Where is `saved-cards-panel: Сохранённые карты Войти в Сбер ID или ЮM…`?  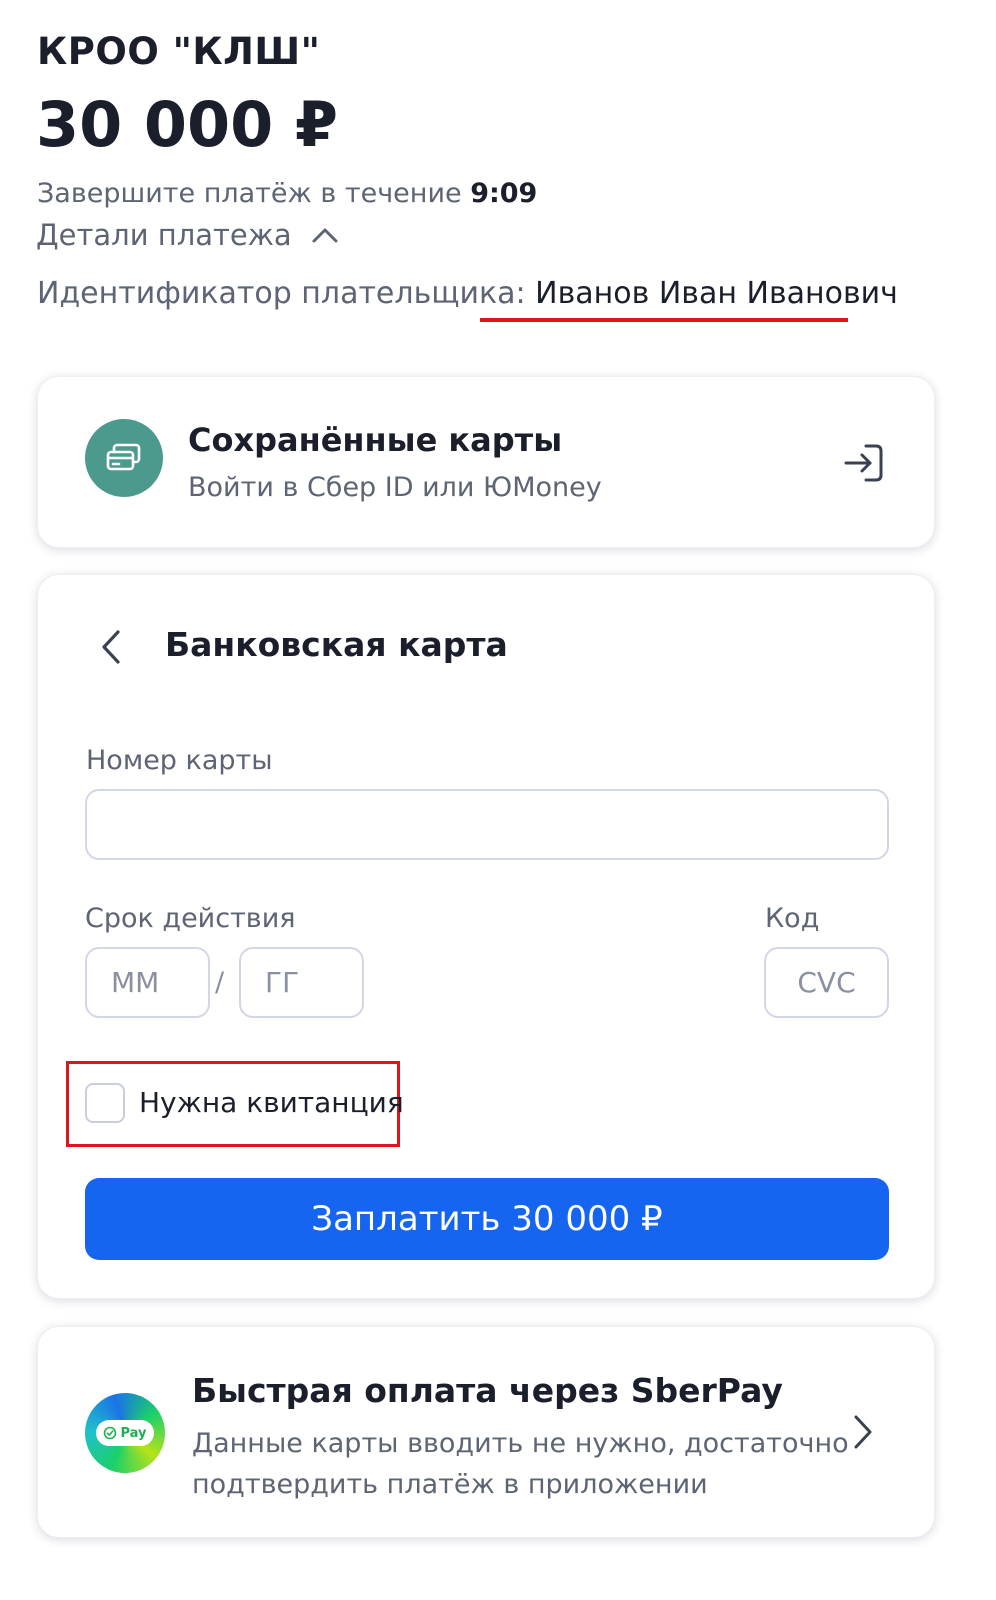
saved-cards-panel: Сохранённые карты Войти в Сбер ID или ЮM… is located at coordinates (486, 462).